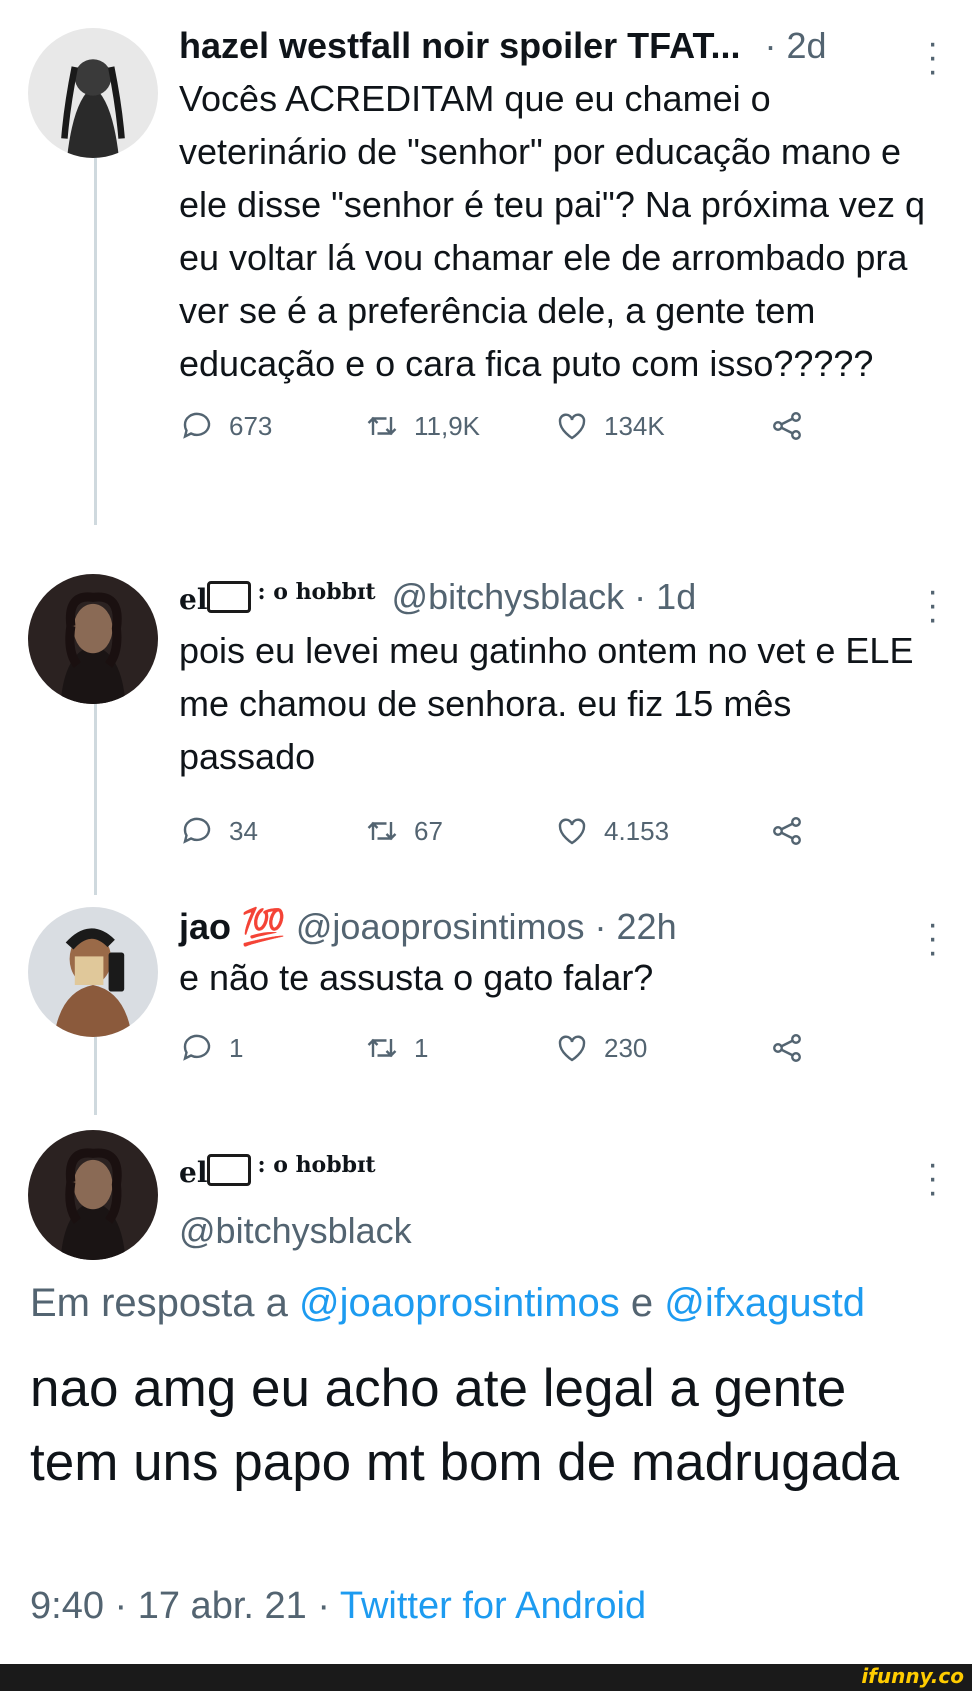 The height and width of the screenshot is (1691, 972). What do you see at coordinates (486, 926) in the screenshot?
I see `handle-and-time: @joaoprosintimos · 22h` at bounding box center [486, 926].